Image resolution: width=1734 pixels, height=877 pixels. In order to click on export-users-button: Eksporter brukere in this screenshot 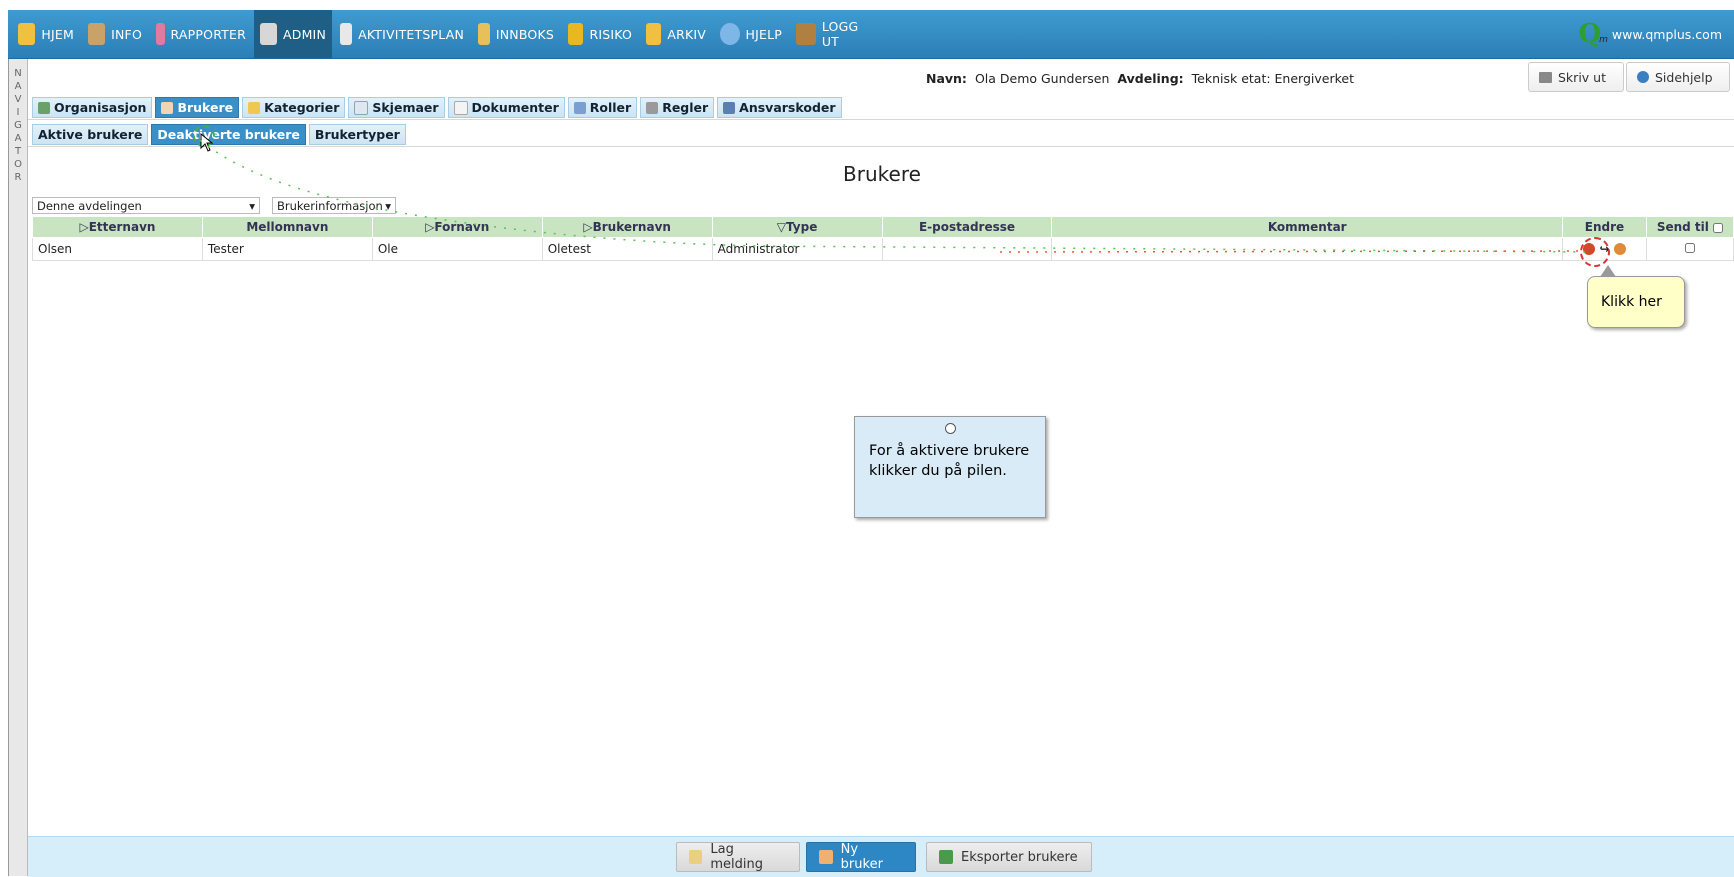, I will do `click(1009, 857)`.